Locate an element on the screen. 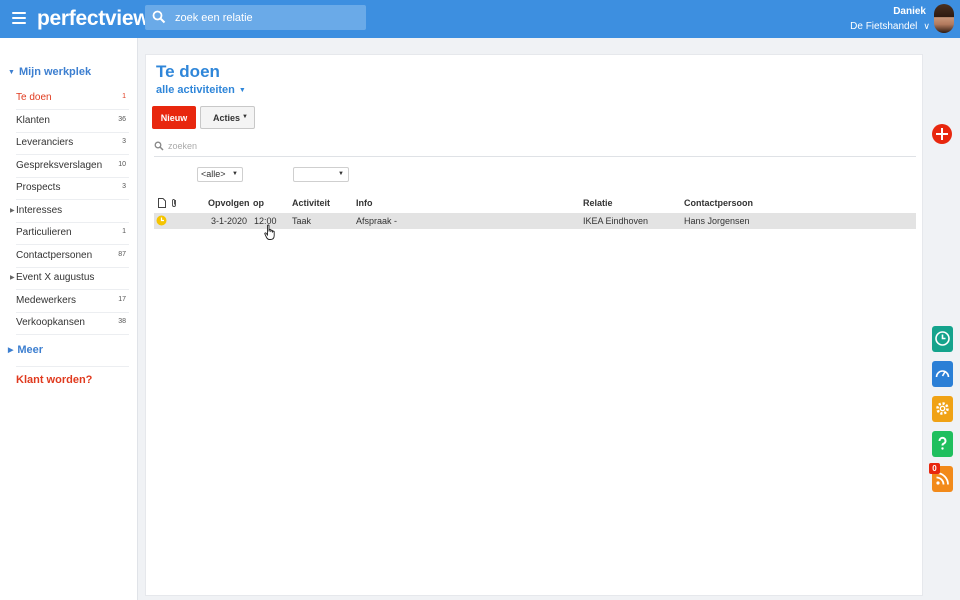 This screenshot has width=960, height=600. relation-search is located at coordinates (255, 17).